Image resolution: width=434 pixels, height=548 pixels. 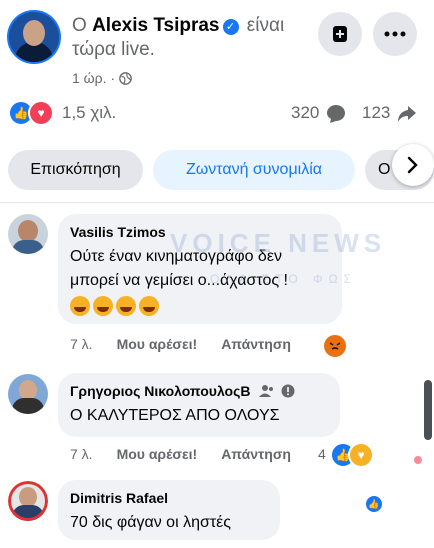 What do you see at coordinates (175, 415) in the screenshot?
I see `comment-text: Ο ΚΑΛΥΤΕΡΟΣ ΑΠΟ ΟΛΟΥΣ` at bounding box center [175, 415].